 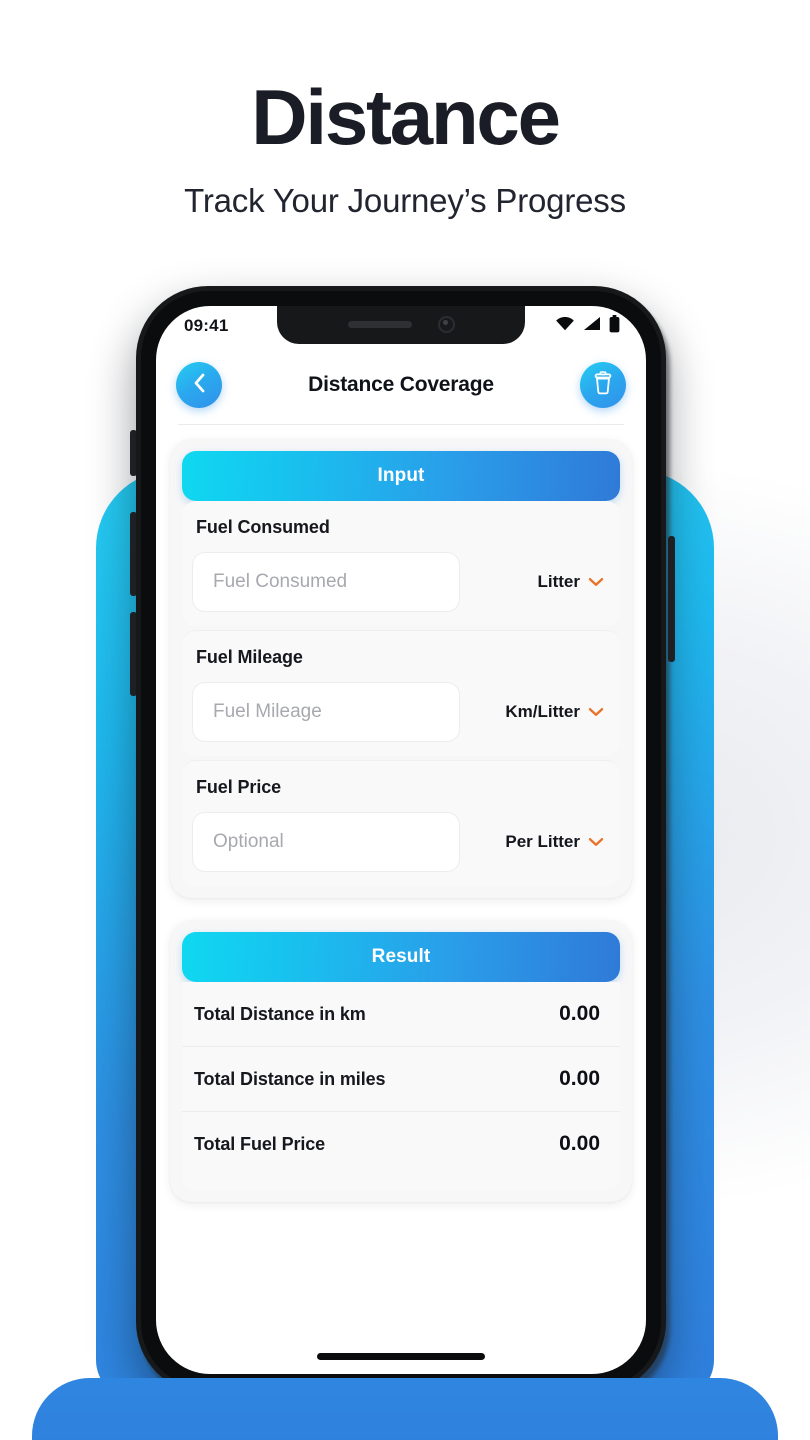 I want to click on field-row: Fuel Consumed Litter, so click(x=401, y=582).